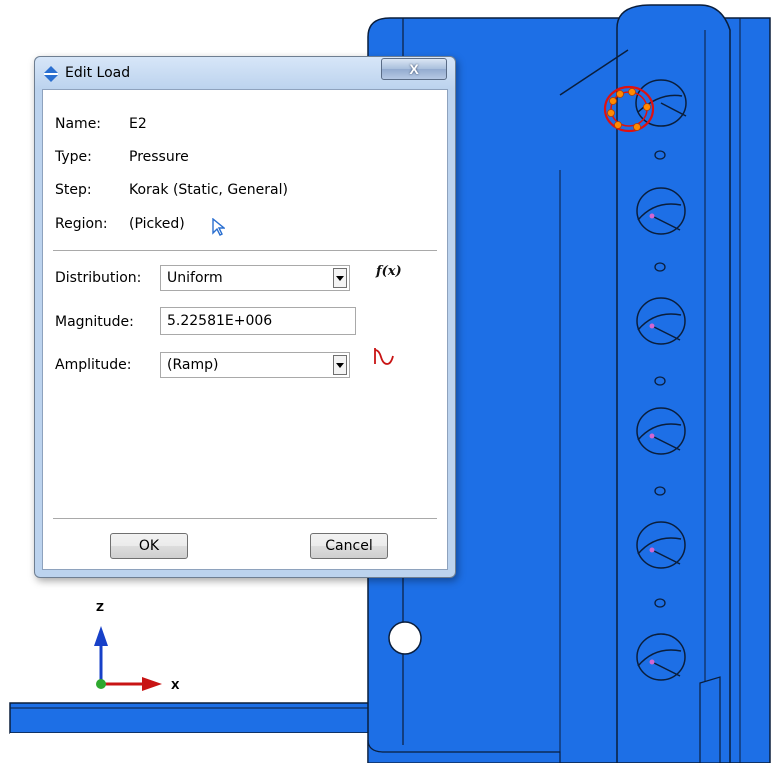 This screenshot has height=763, width=771. Describe the element at coordinates (149, 546) in the screenshot. I see `ok-button: OK` at that location.